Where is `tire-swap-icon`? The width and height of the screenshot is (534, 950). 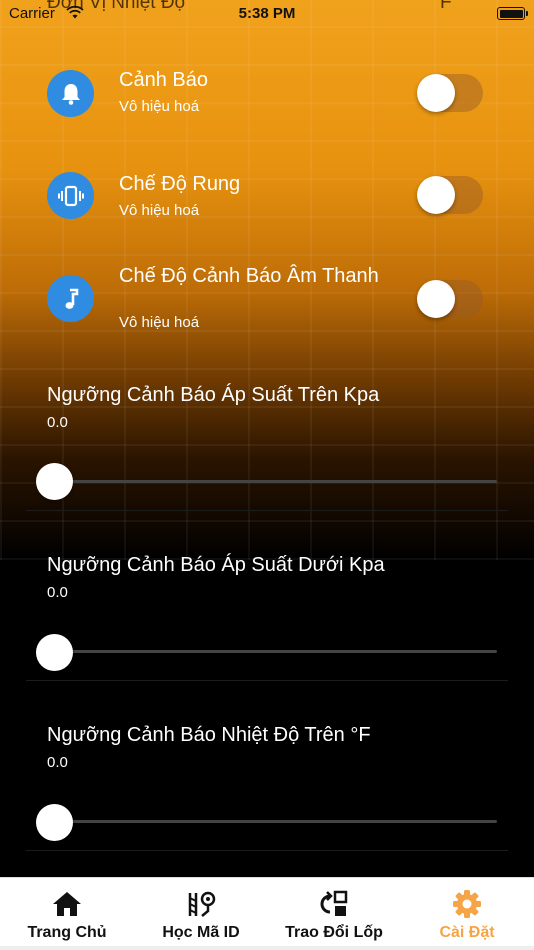 tire-swap-icon is located at coordinates (334, 903).